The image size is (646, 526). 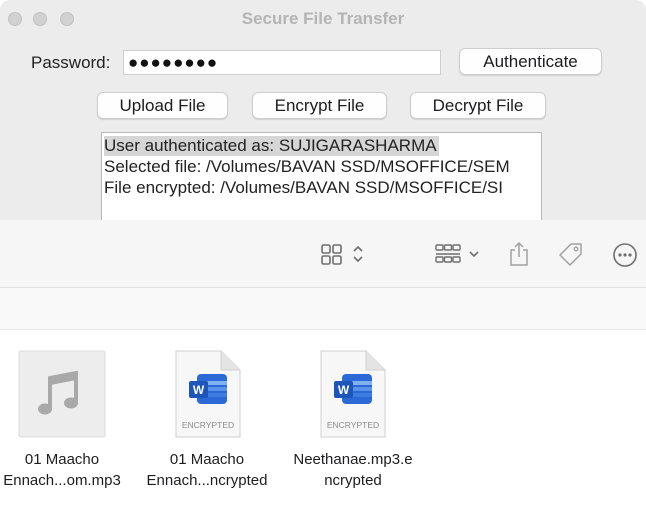 What do you see at coordinates (530, 61) in the screenshot?
I see `authenticate-button: Authenticate` at bounding box center [530, 61].